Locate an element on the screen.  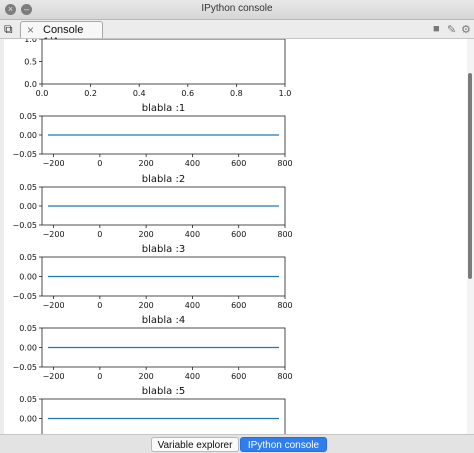
window-titlebar: × – IPython console is located at coordinates (237, 10).